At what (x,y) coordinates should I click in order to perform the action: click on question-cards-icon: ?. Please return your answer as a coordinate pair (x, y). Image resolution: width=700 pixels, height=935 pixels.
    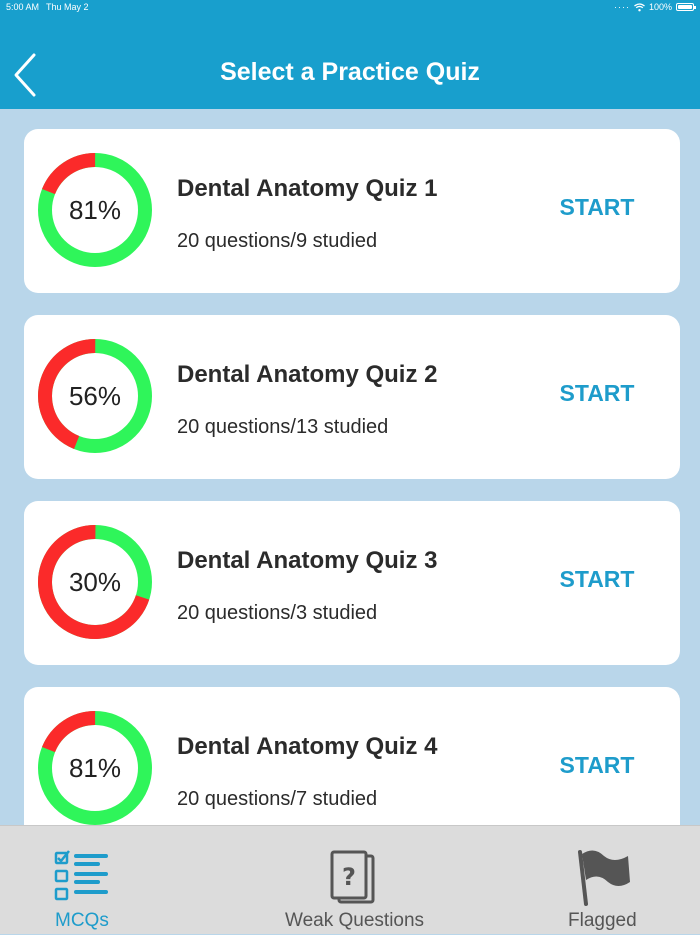
    Looking at the image, I should click on (352, 877).